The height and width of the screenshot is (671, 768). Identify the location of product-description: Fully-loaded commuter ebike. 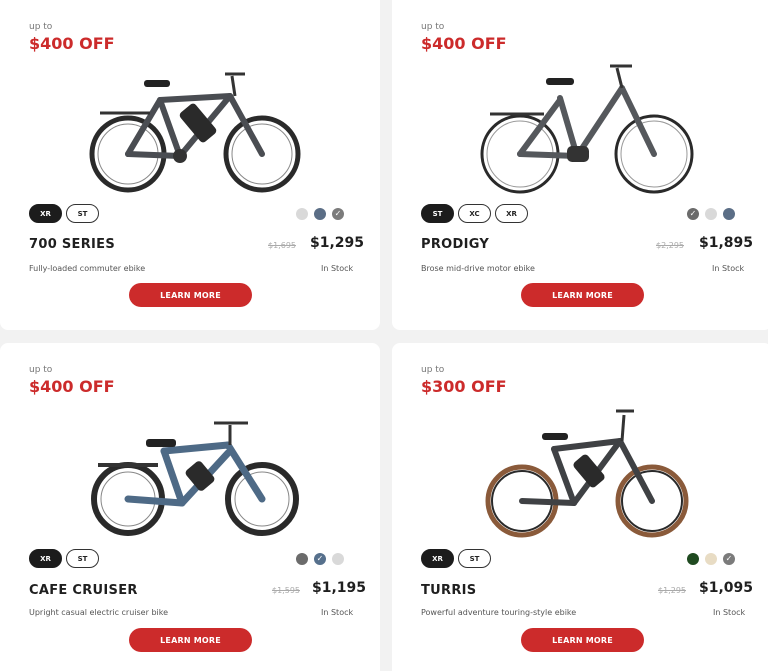
(87, 268).